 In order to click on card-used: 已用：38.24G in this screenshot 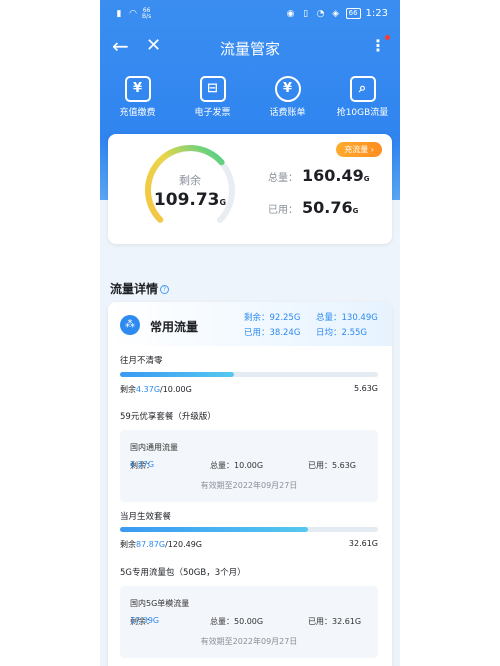, I will do `click(272, 333)`.